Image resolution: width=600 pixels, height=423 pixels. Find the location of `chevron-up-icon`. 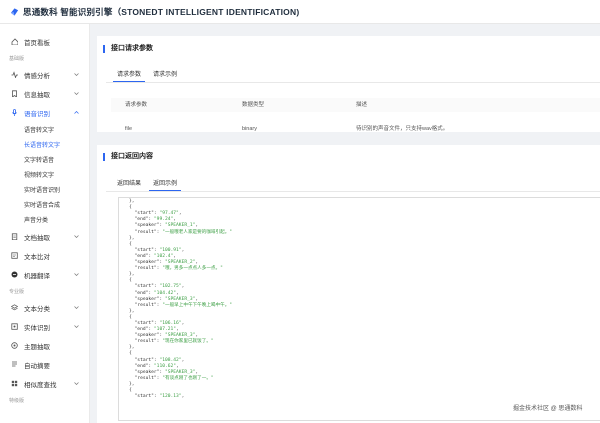

chevron-up-icon is located at coordinates (76, 112).